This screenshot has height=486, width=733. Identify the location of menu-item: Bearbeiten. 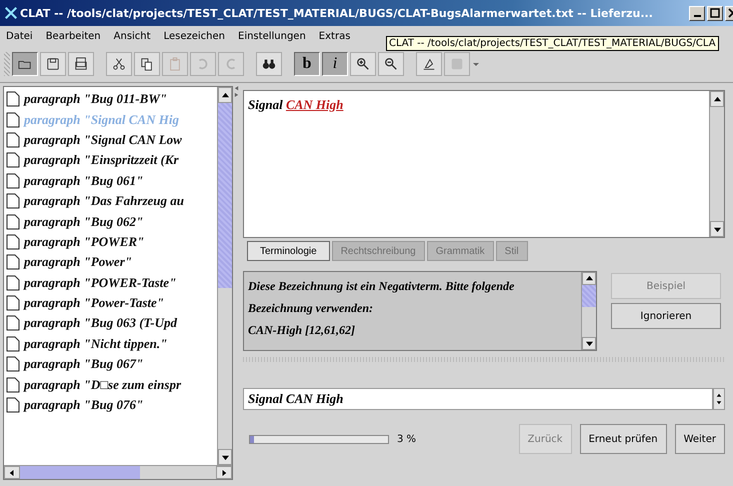
(73, 36).